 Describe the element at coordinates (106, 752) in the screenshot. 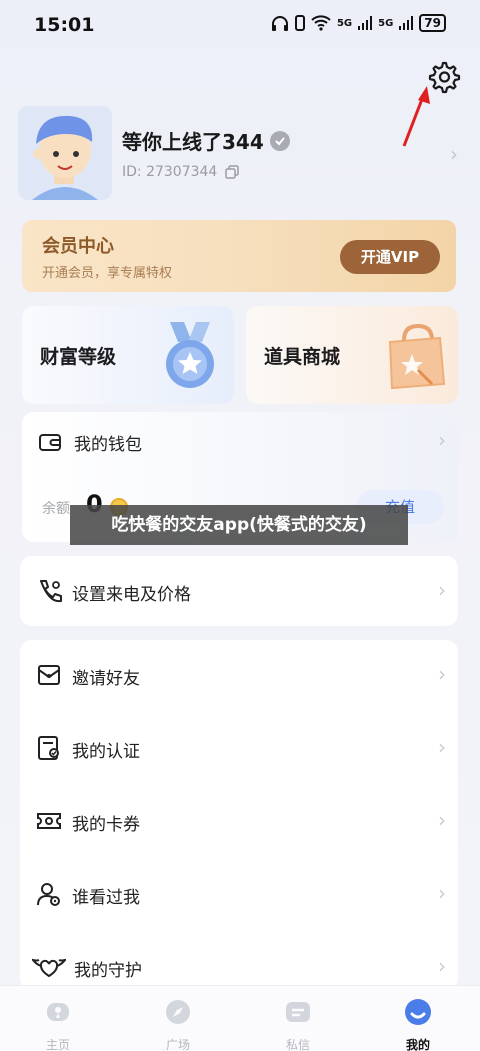

I see `menu-item-label: 我的认证` at that location.